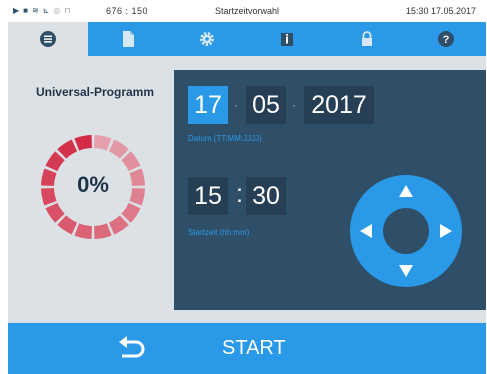  Describe the element at coordinates (266, 105) in the screenshot. I see `month-field: 05` at that location.